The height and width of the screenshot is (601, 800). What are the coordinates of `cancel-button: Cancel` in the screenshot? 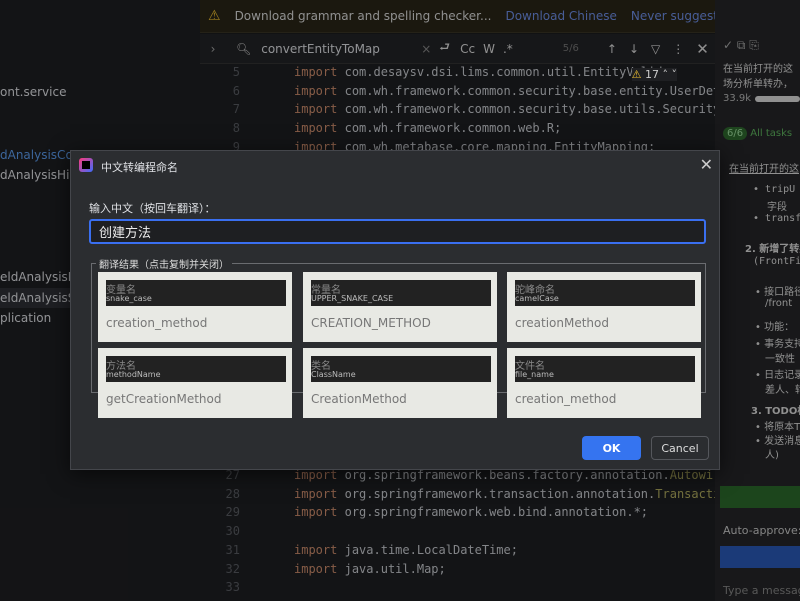 It's located at (680, 448).